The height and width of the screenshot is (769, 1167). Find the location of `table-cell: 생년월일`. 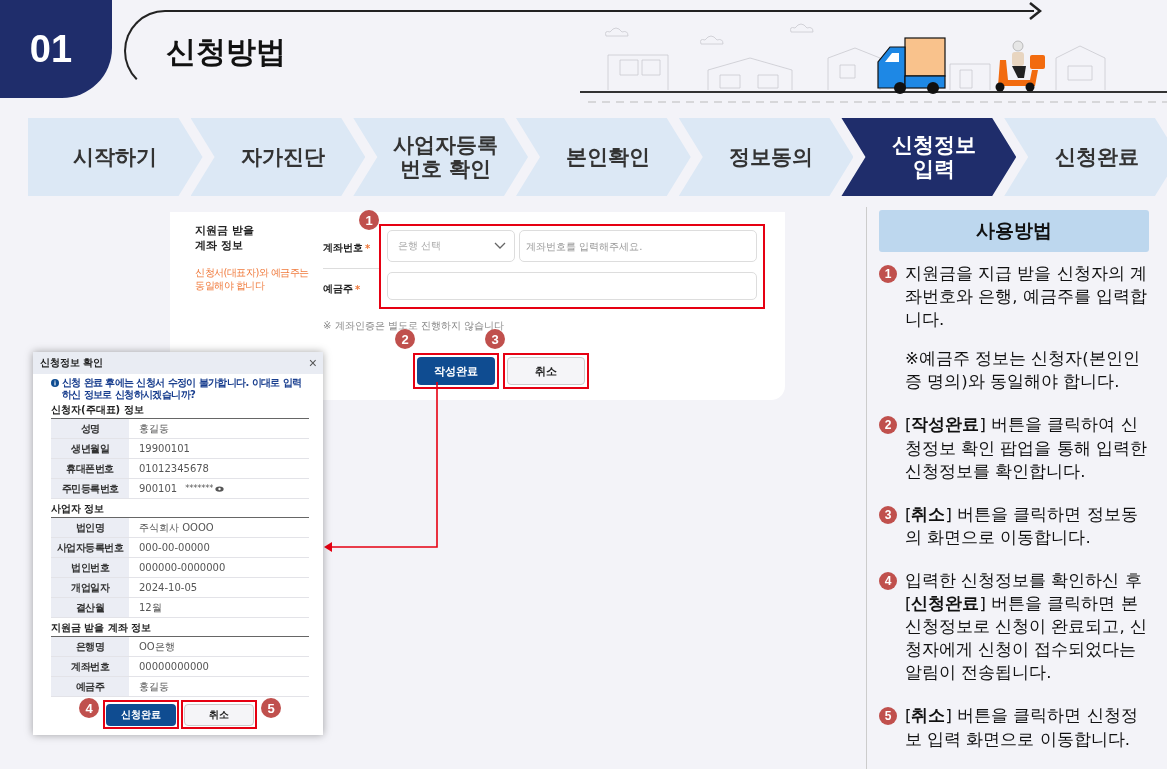

table-cell: 생년월일 is located at coordinates (90, 448).